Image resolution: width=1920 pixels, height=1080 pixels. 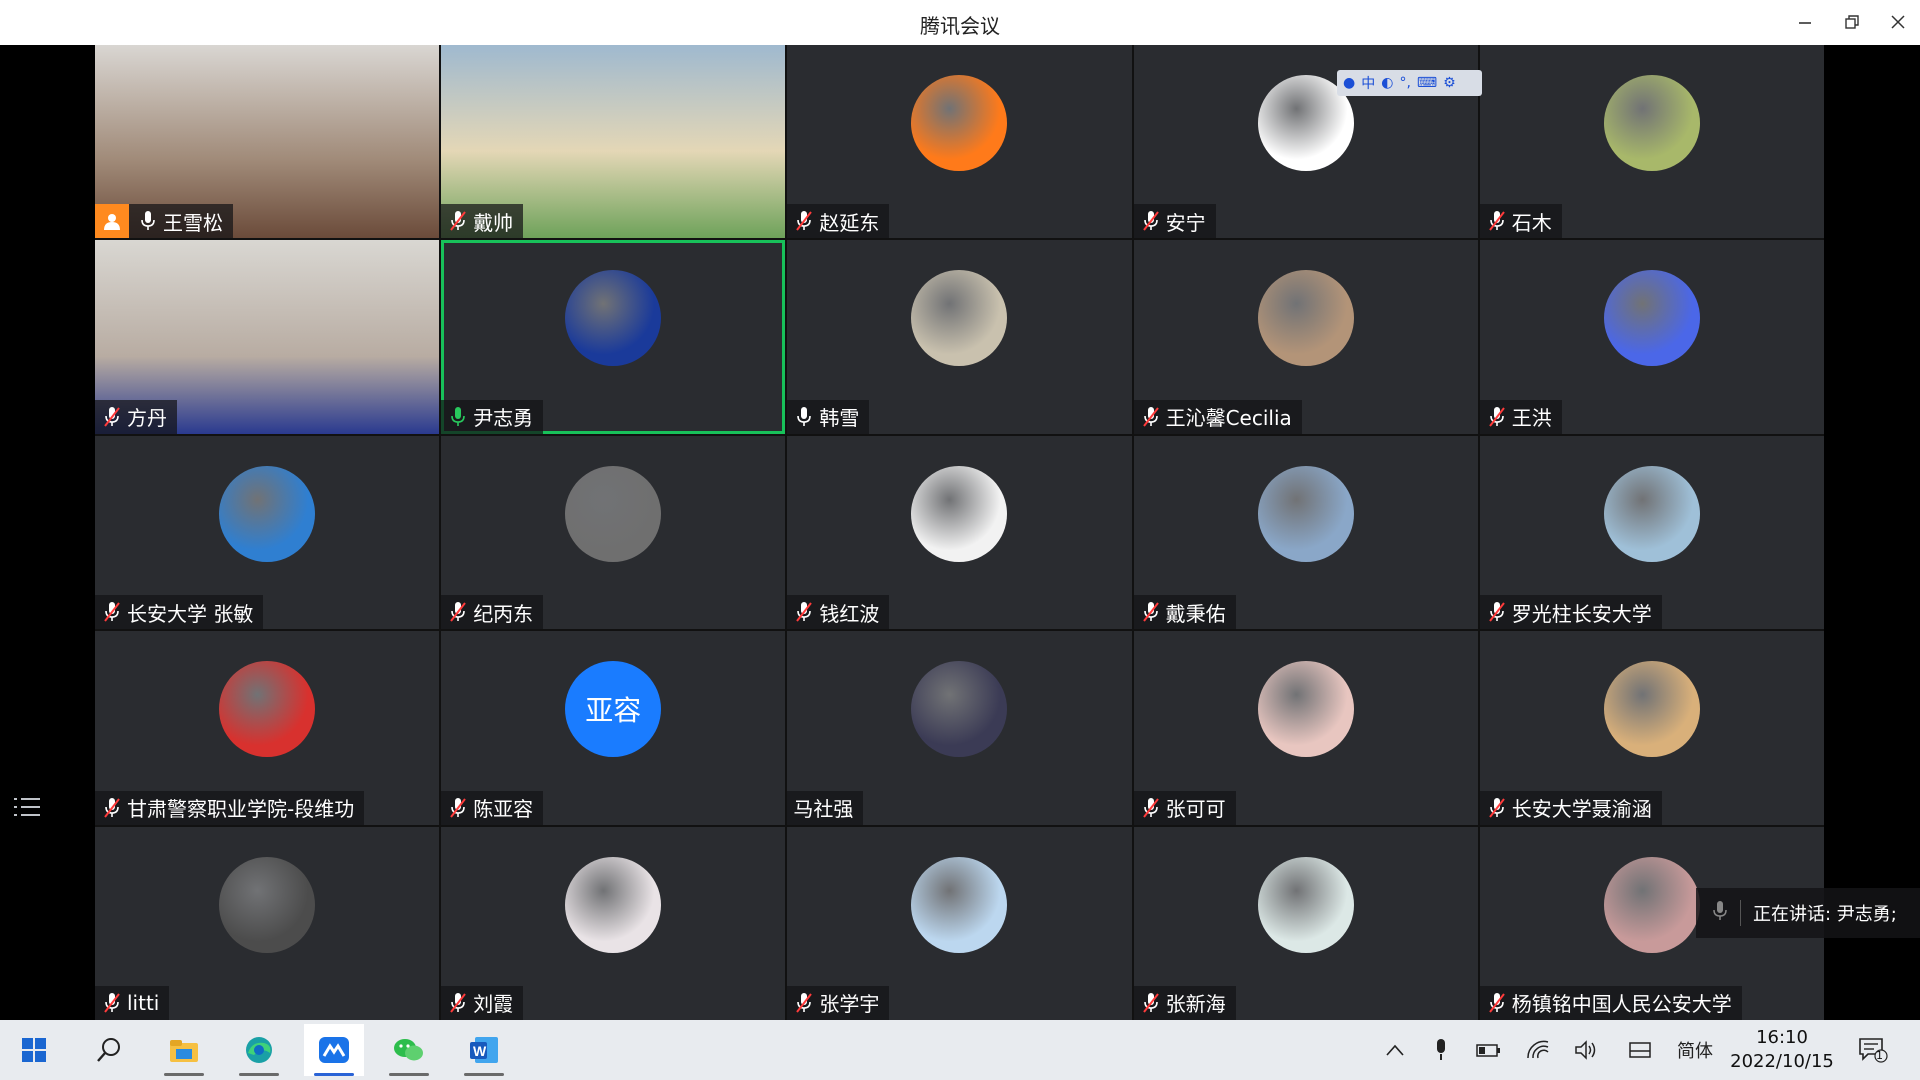 I want to click on chevron-up-icon, so click(x=1395, y=1050).